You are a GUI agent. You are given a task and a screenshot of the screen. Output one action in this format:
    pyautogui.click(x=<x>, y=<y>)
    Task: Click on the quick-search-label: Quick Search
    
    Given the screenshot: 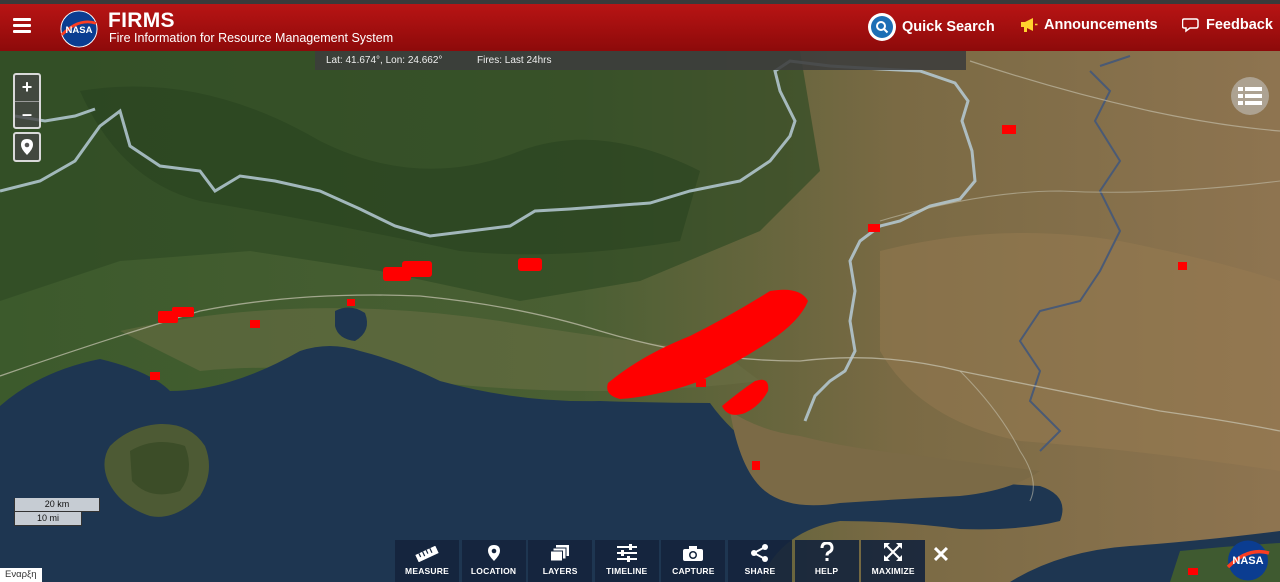 What is the action you would take?
    pyautogui.click(x=948, y=27)
    